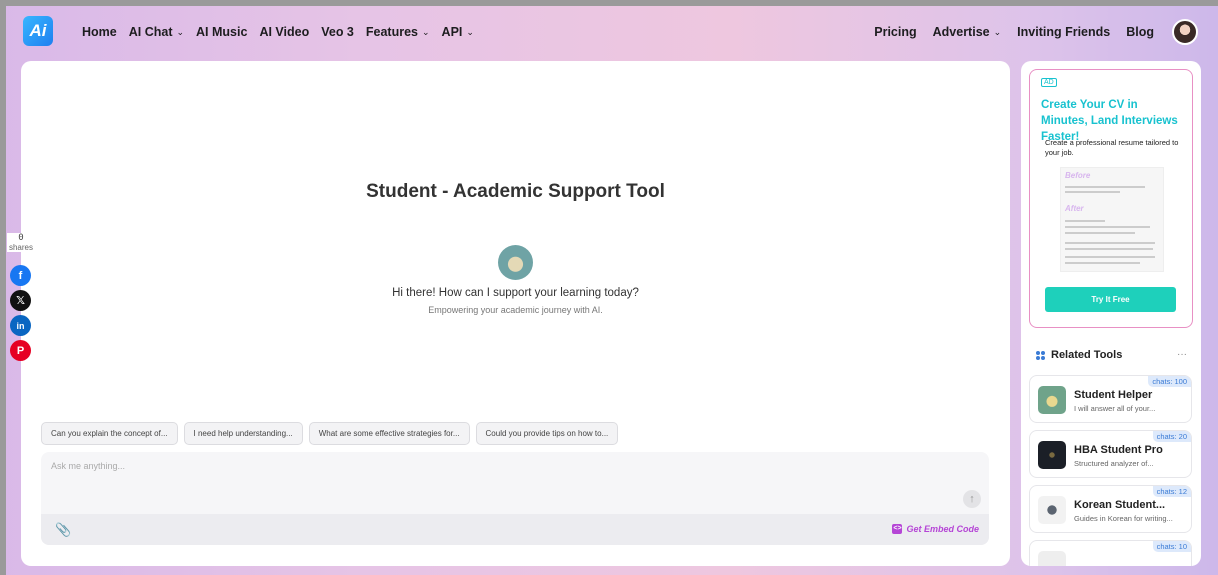 This screenshot has height=575, width=1218. What do you see at coordinates (1049, 82) in the screenshot?
I see `ad-tag: AD` at bounding box center [1049, 82].